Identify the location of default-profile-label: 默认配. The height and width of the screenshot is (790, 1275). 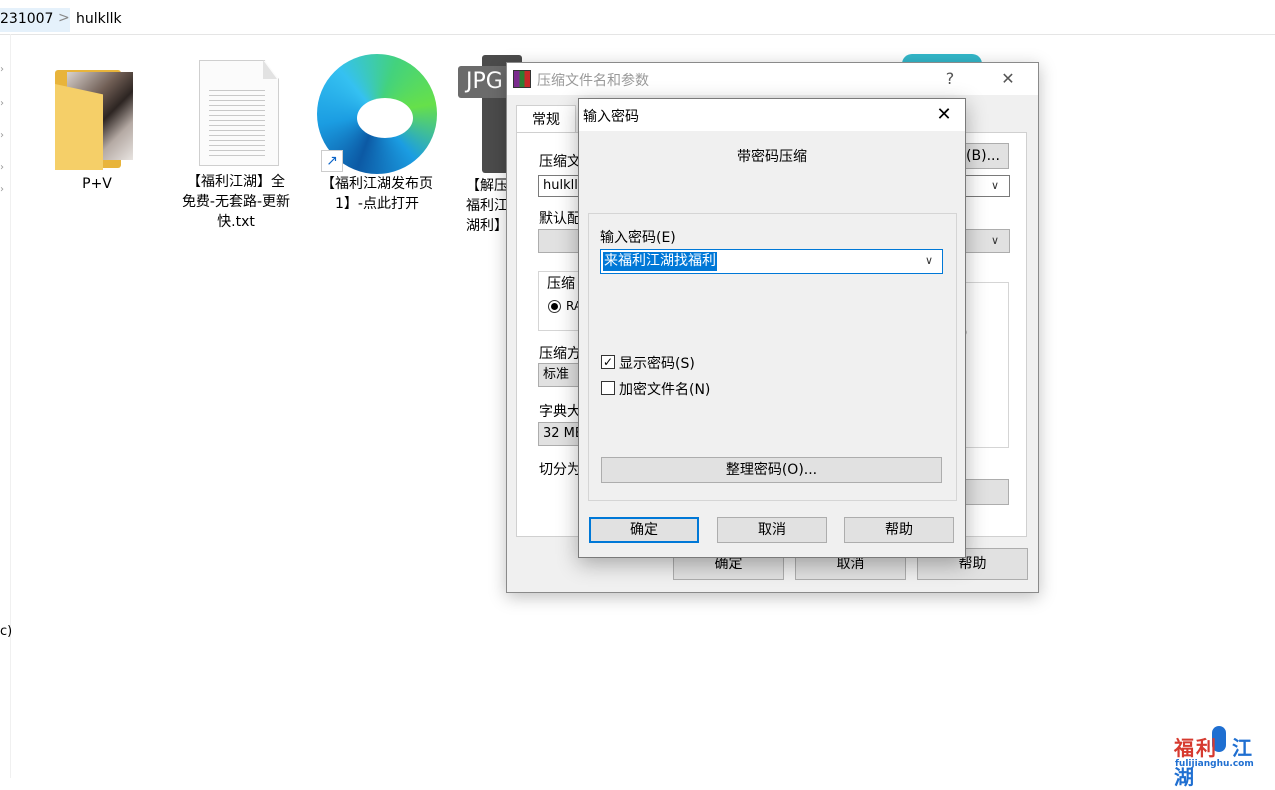
(560, 219).